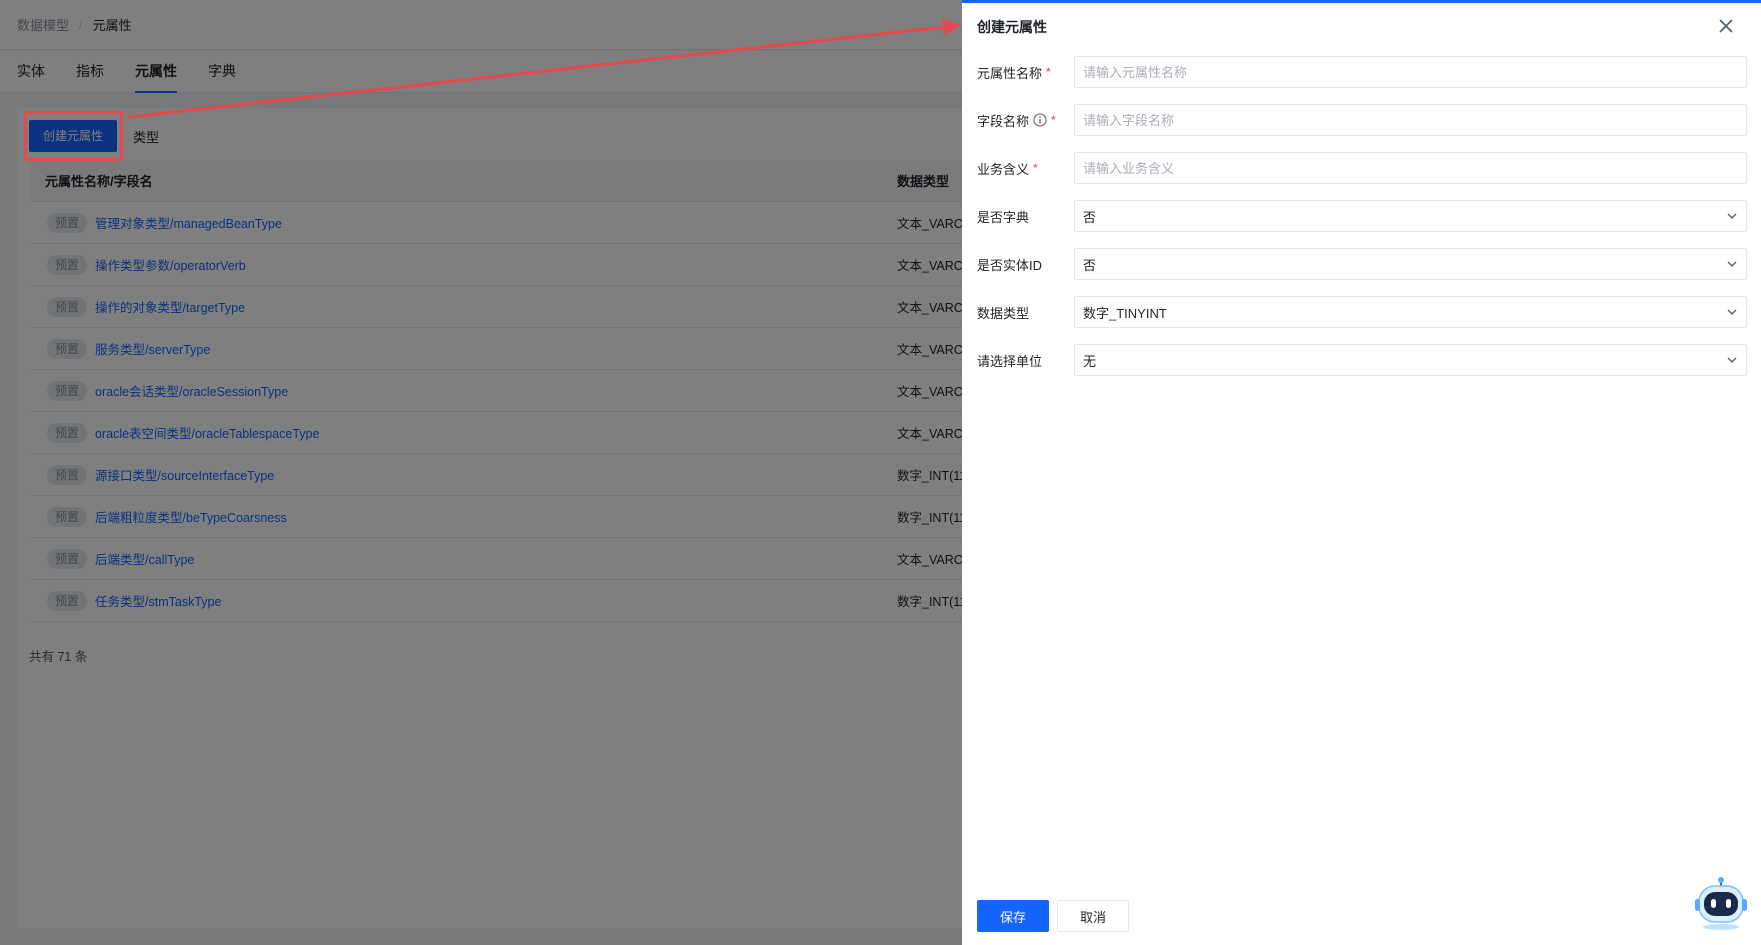  What do you see at coordinates (1410, 216) in the screenshot?
I see `is-dict-select: 否` at bounding box center [1410, 216].